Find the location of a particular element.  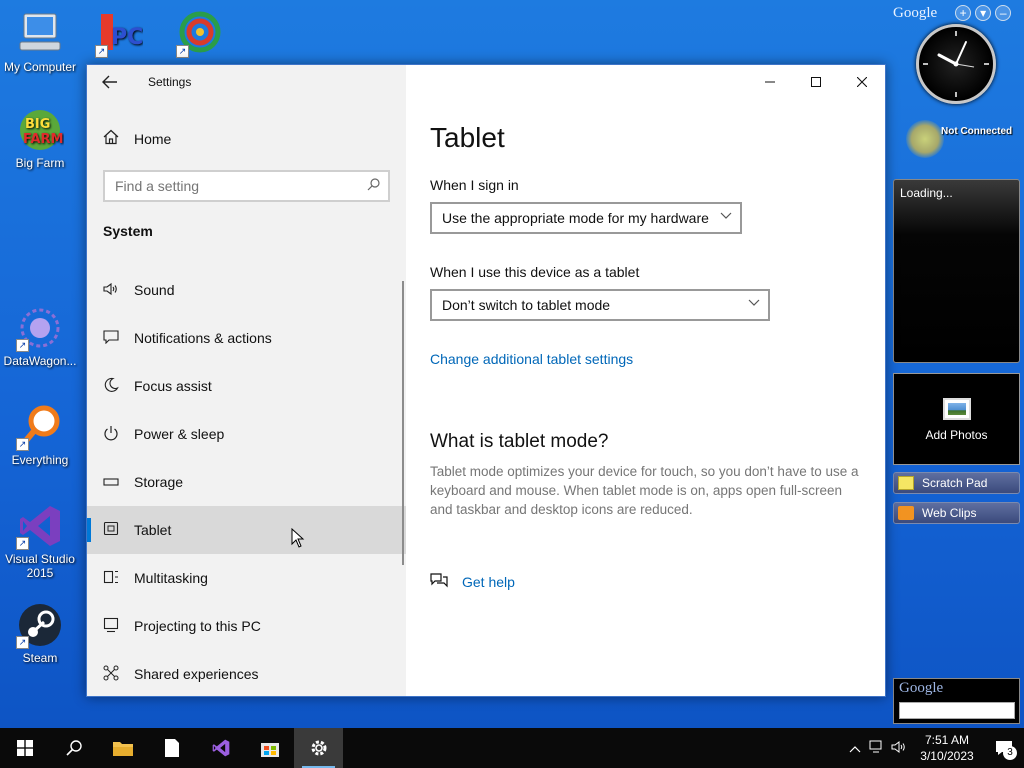

system-tray: 7:51 AM 3/10/2023 3 is located at coordinates (934, 748).